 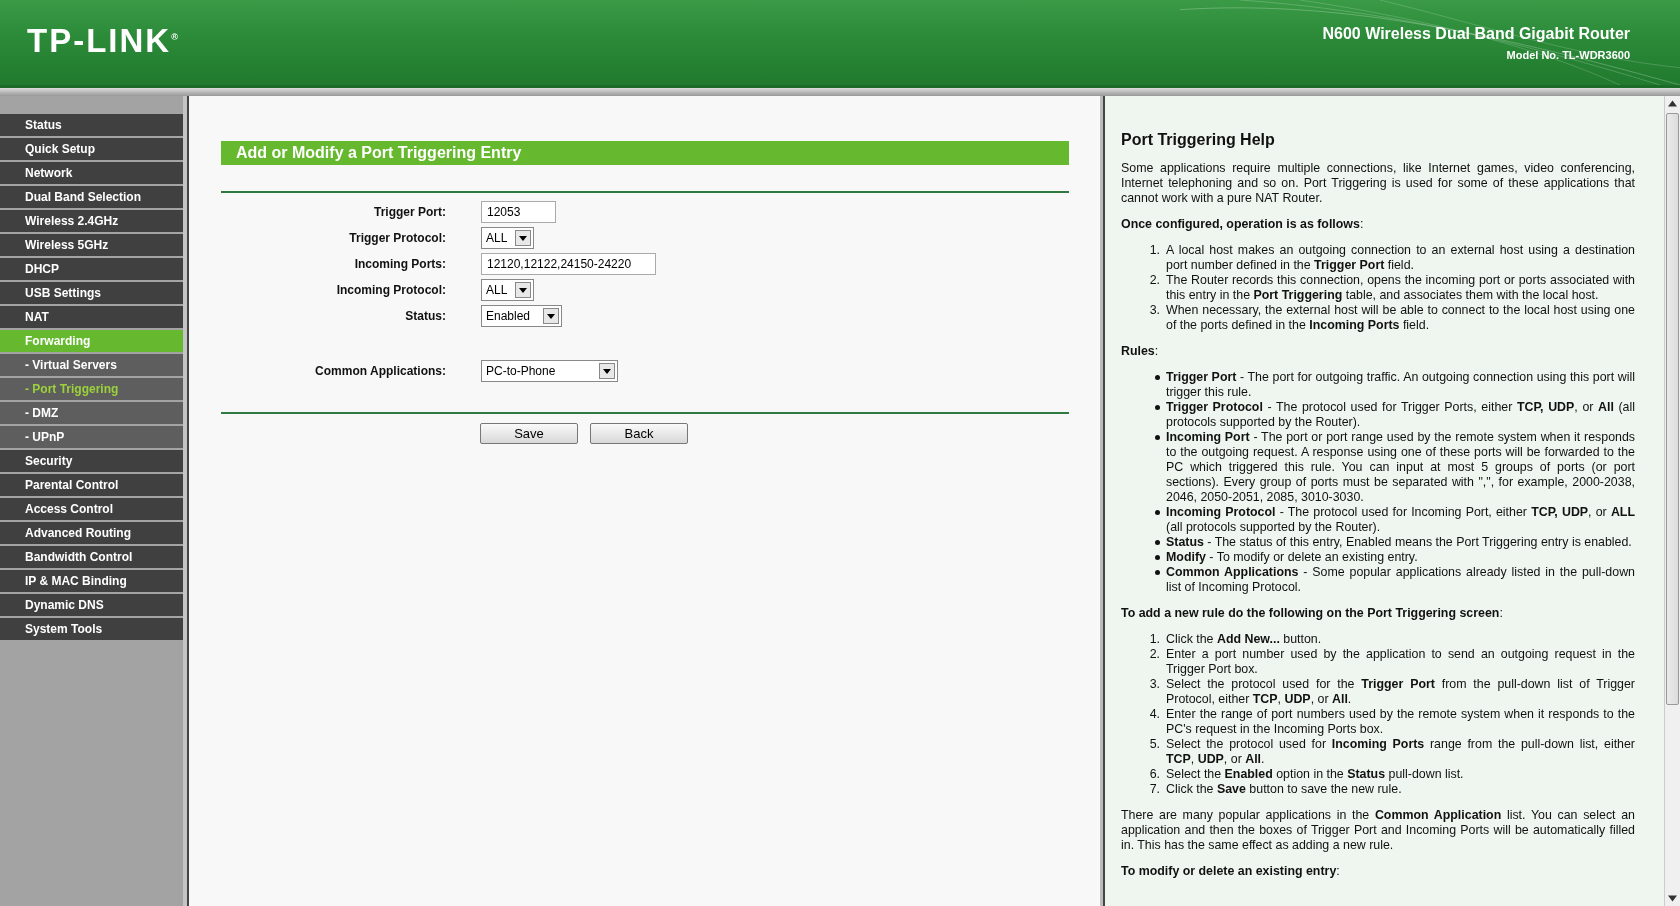 What do you see at coordinates (568, 264) in the screenshot?
I see `input-field: 12120,12122,24150-24220` at bounding box center [568, 264].